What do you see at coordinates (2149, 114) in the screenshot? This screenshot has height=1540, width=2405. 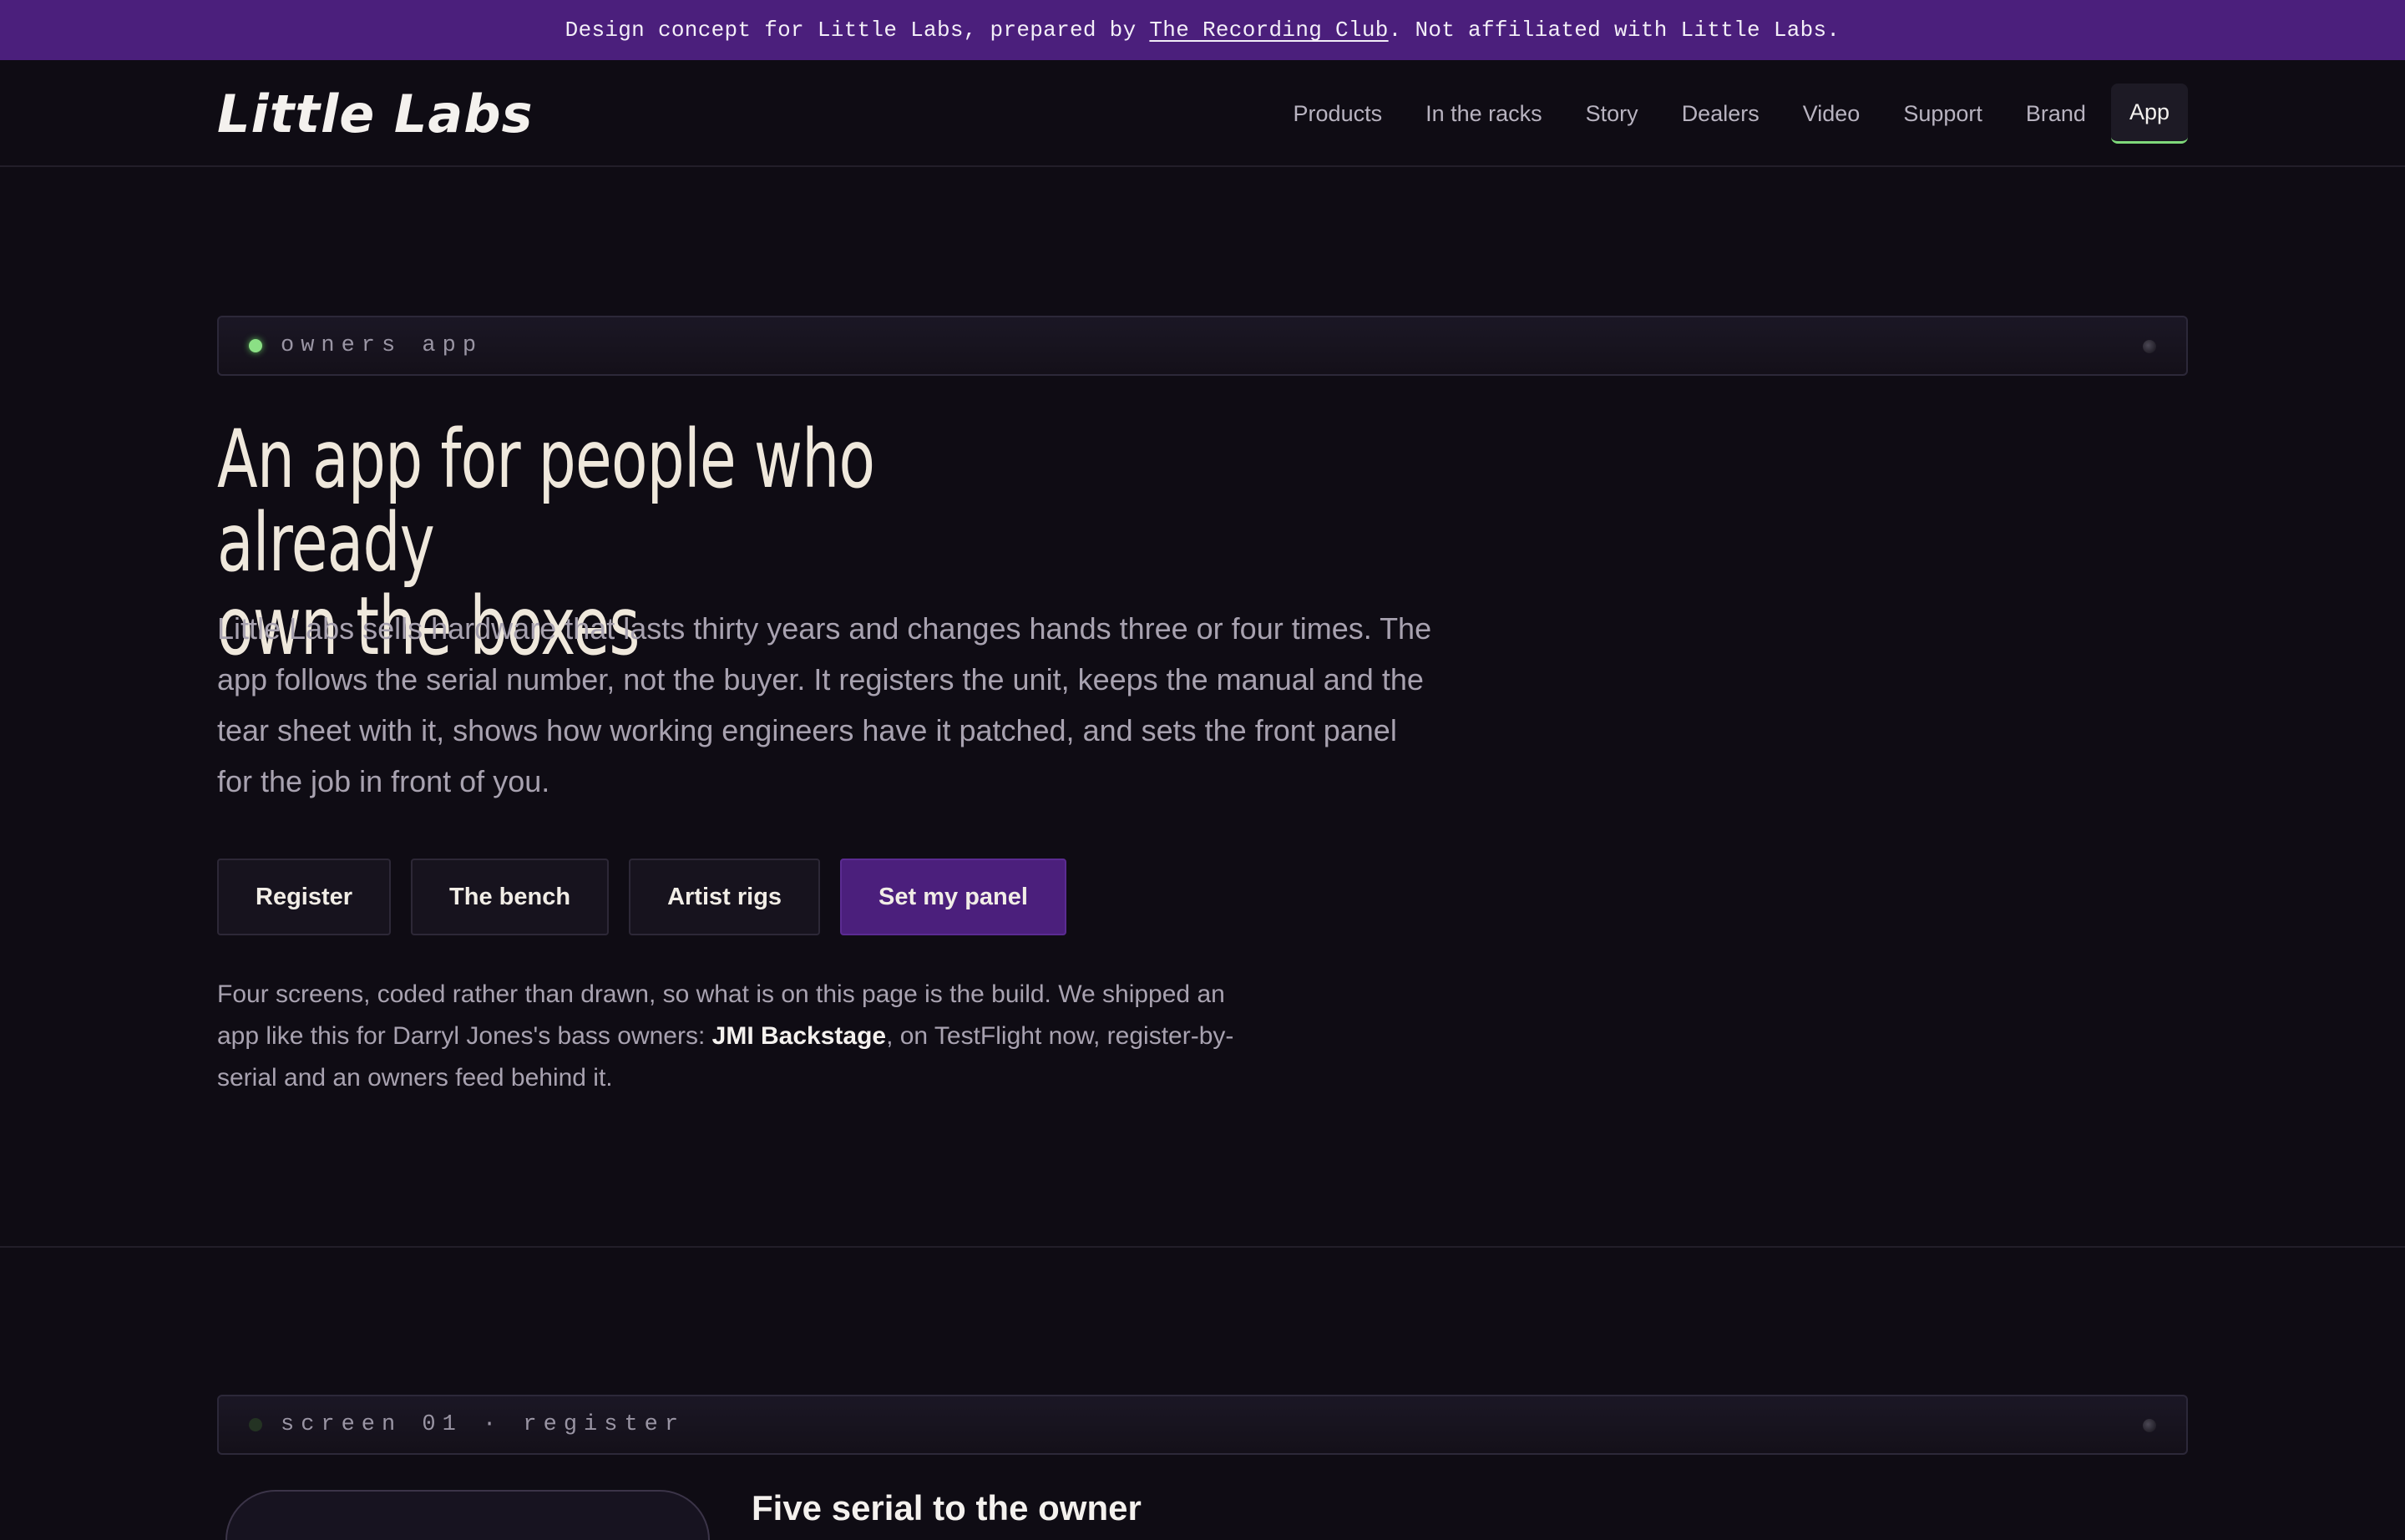 I see `nav-item-app: App` at bounding box center [2149, 114].